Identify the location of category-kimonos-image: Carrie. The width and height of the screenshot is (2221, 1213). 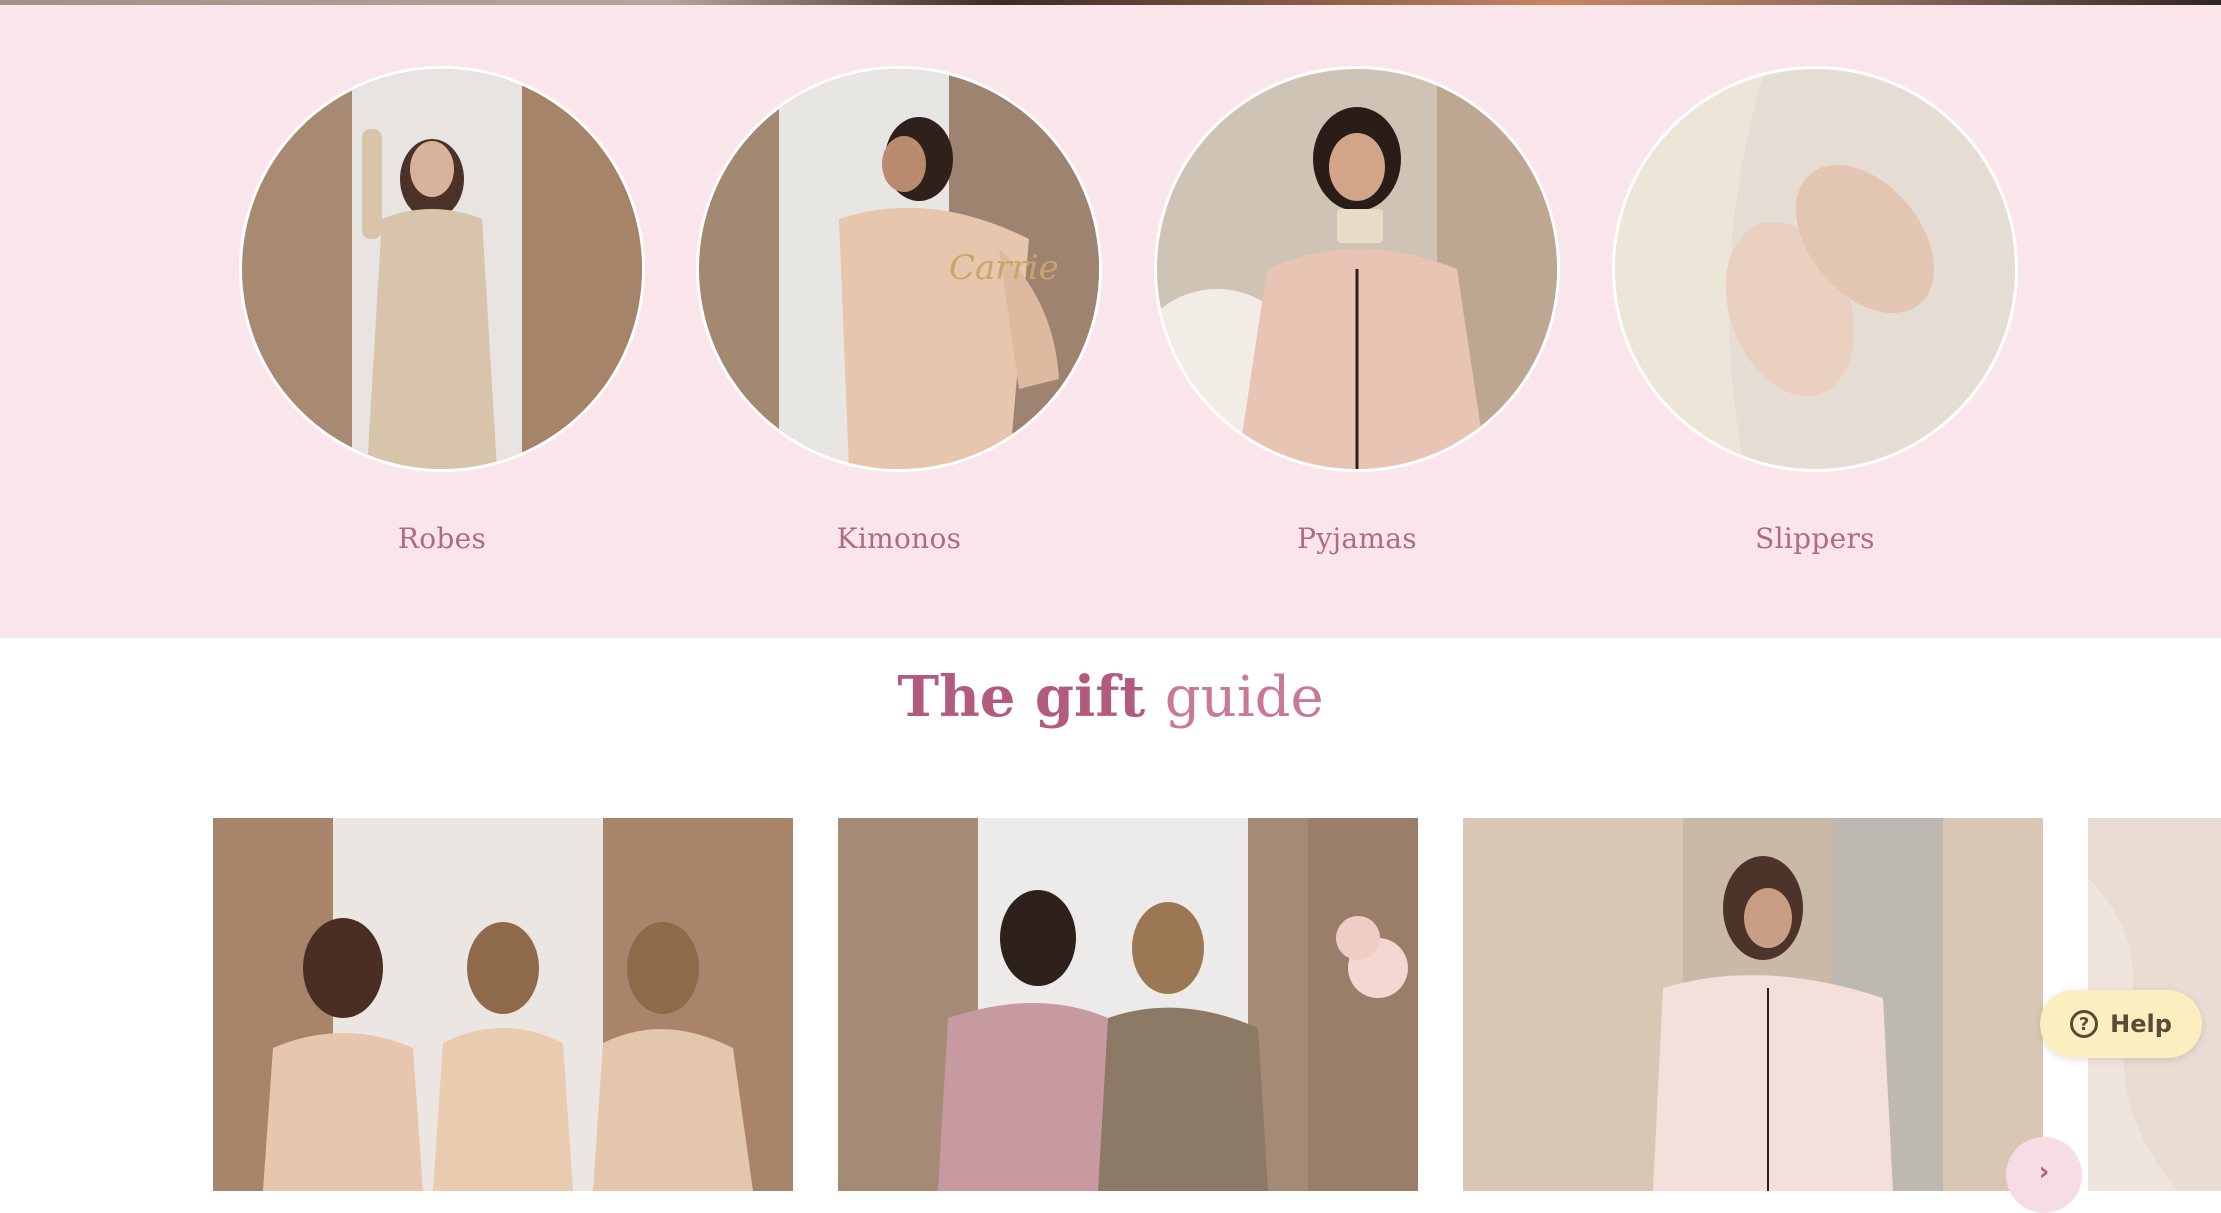
(899, 269).